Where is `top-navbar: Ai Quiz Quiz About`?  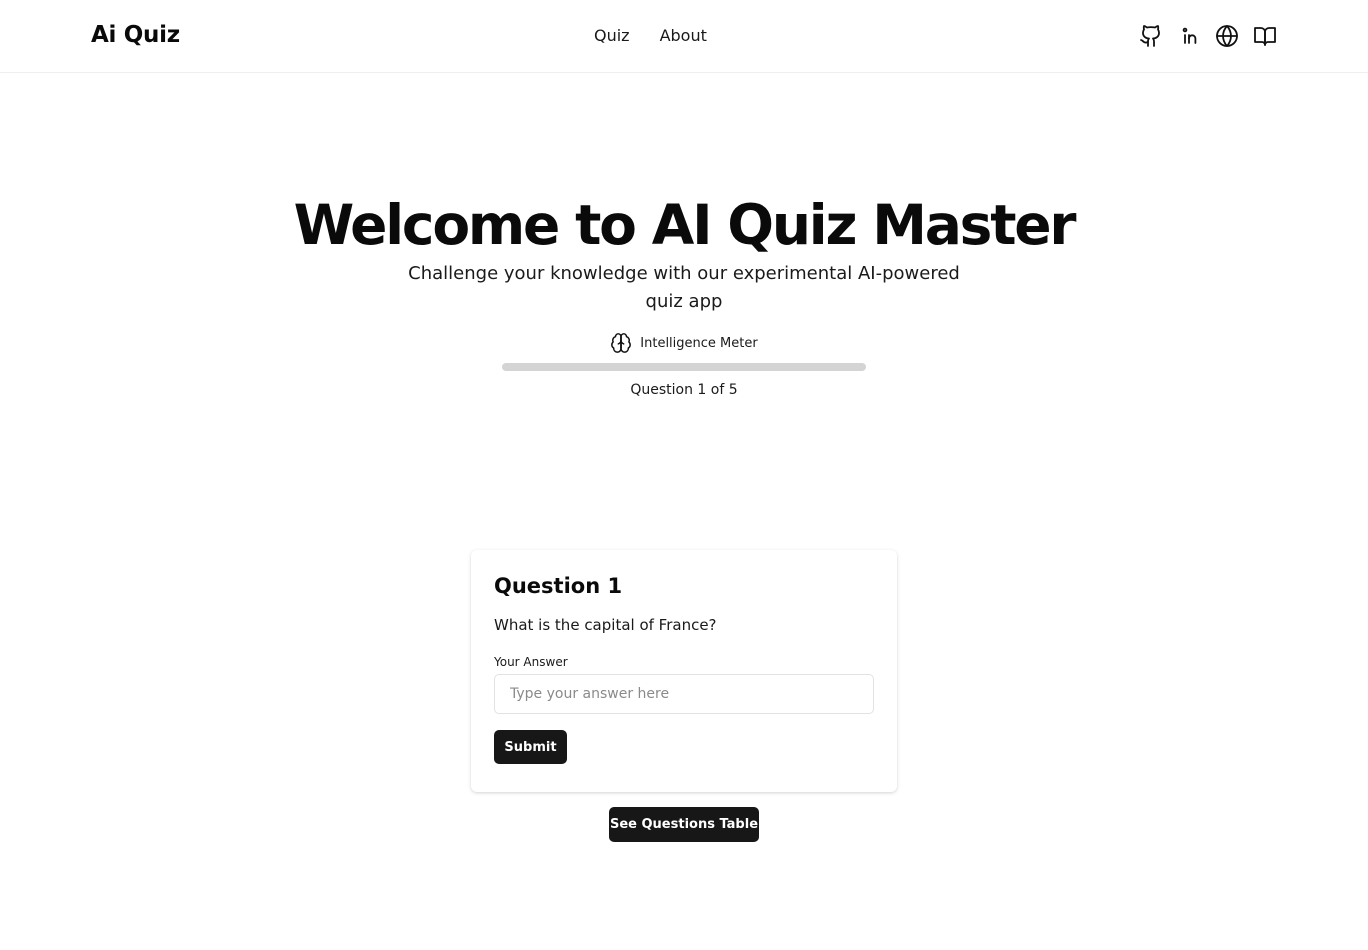 top-navbar: Ai Quiz Quiz About is located at coordinates (684, 36).